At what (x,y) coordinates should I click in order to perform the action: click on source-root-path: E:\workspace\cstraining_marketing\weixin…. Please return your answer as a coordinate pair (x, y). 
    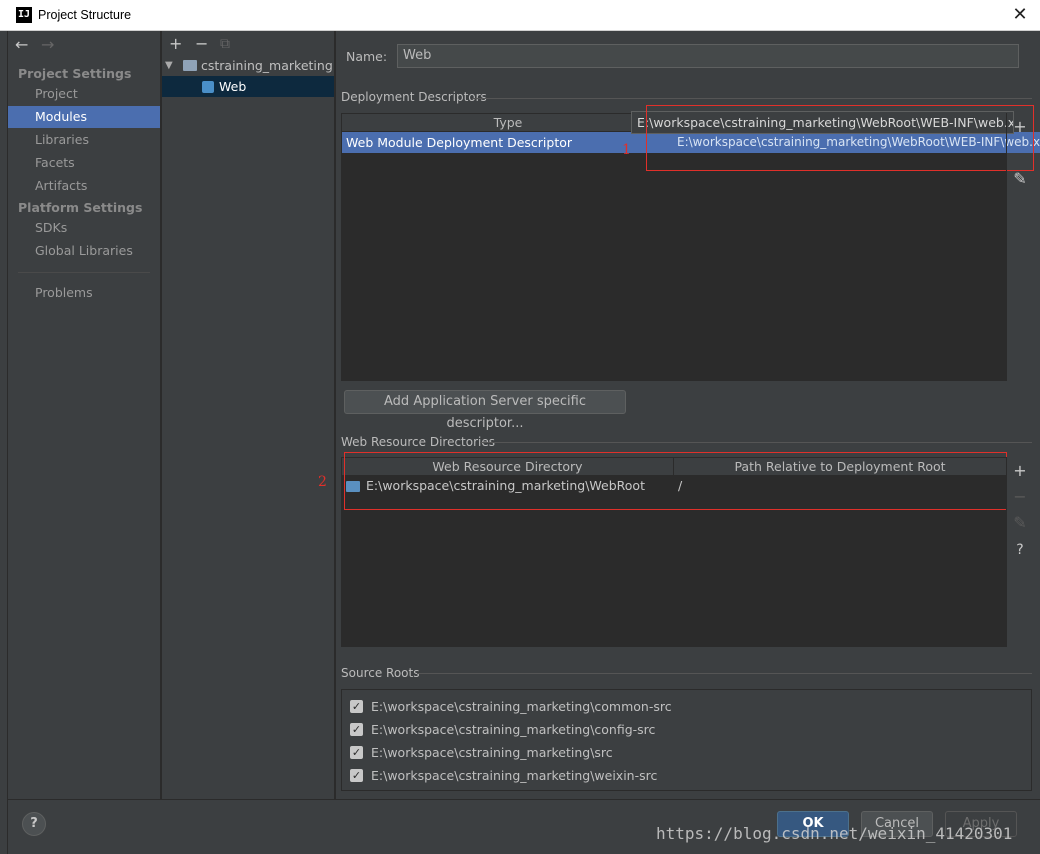
    Looking at the image, I should click on (514, 775).